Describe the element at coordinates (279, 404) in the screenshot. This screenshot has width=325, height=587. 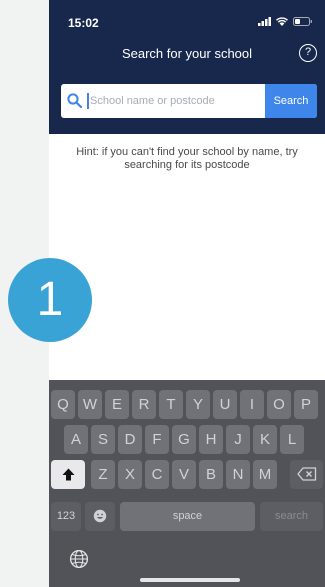
I see `key-o: O` at that location.